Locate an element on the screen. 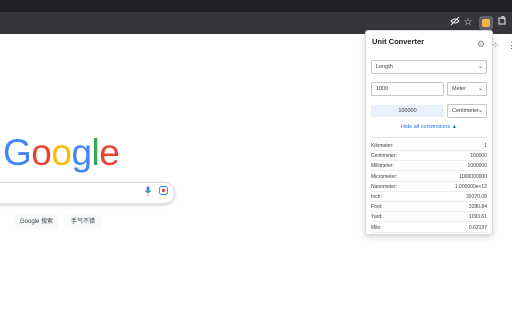 The image size is (512, 320). star-icon: ☆ is located at coordinates (468, 23).